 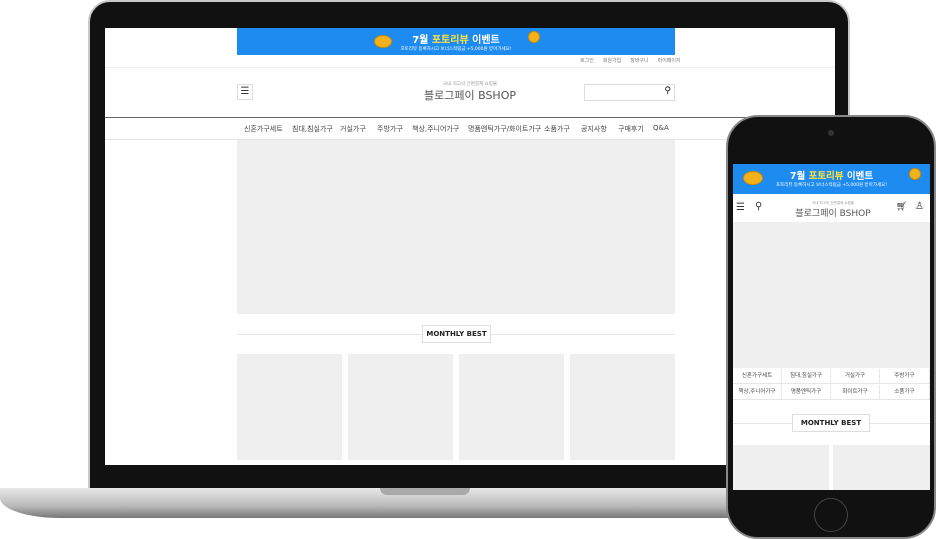 I want to click on nav-item: 소품가구, so click(x=557, y=129).